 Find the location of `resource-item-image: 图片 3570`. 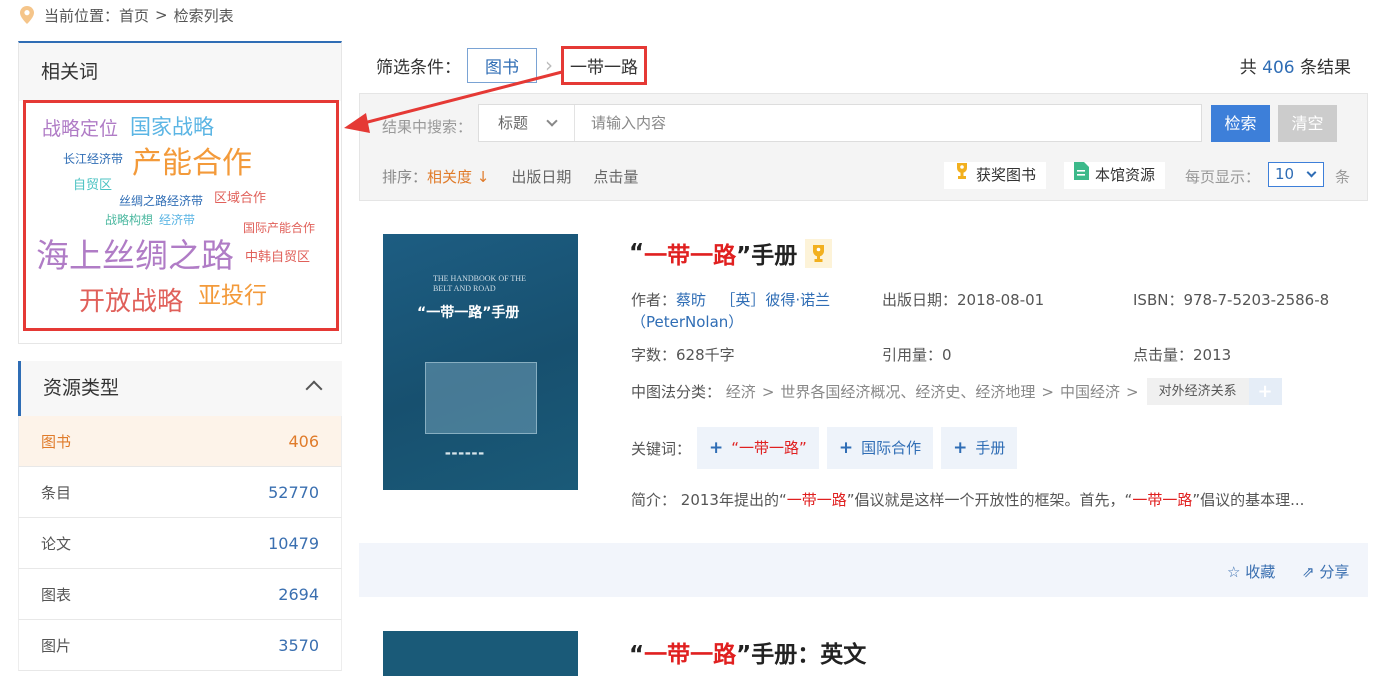

resource-item-image: 图片 3570 is located at coordinates (180, 645).